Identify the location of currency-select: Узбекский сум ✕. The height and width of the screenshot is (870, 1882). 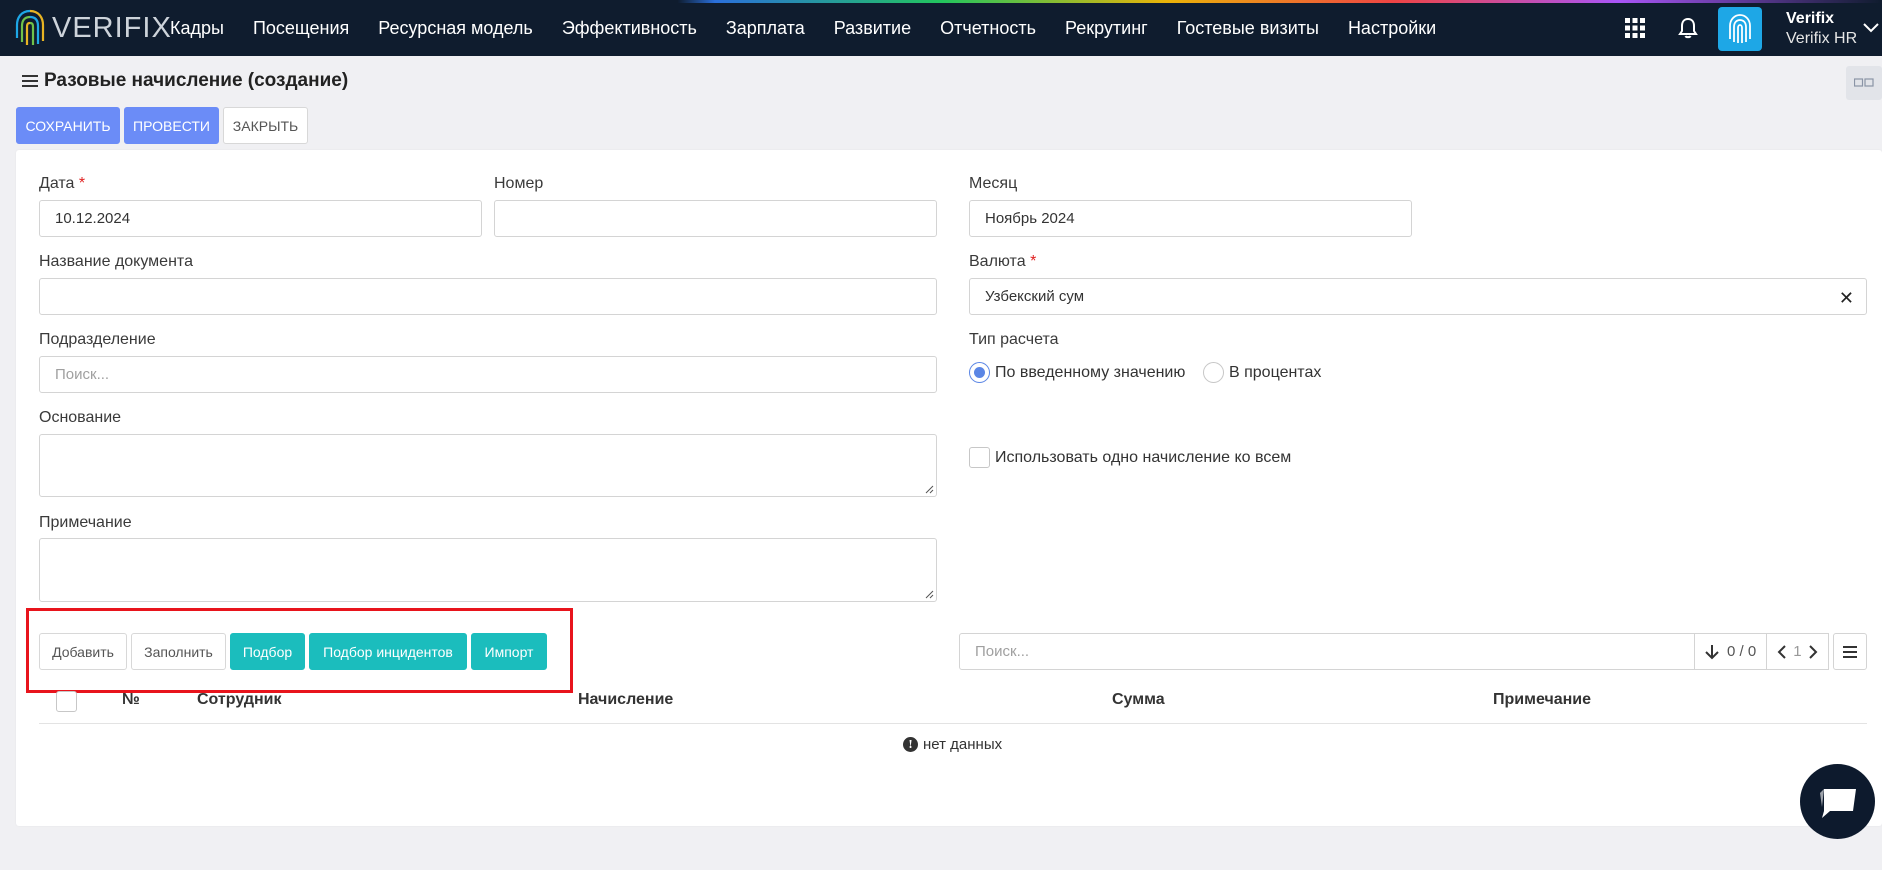
(1418, 296).